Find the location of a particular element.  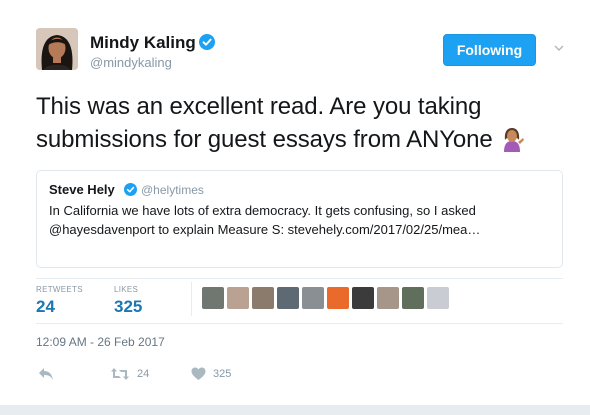

page-background is located at coordinates (295, 410).